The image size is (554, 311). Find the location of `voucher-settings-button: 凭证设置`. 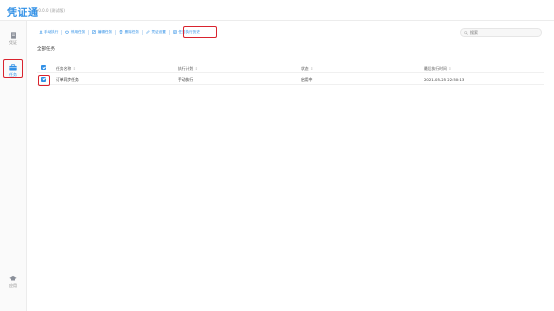

voucher-settings-button: 凭证设置 is located at coordinates (156, 32).